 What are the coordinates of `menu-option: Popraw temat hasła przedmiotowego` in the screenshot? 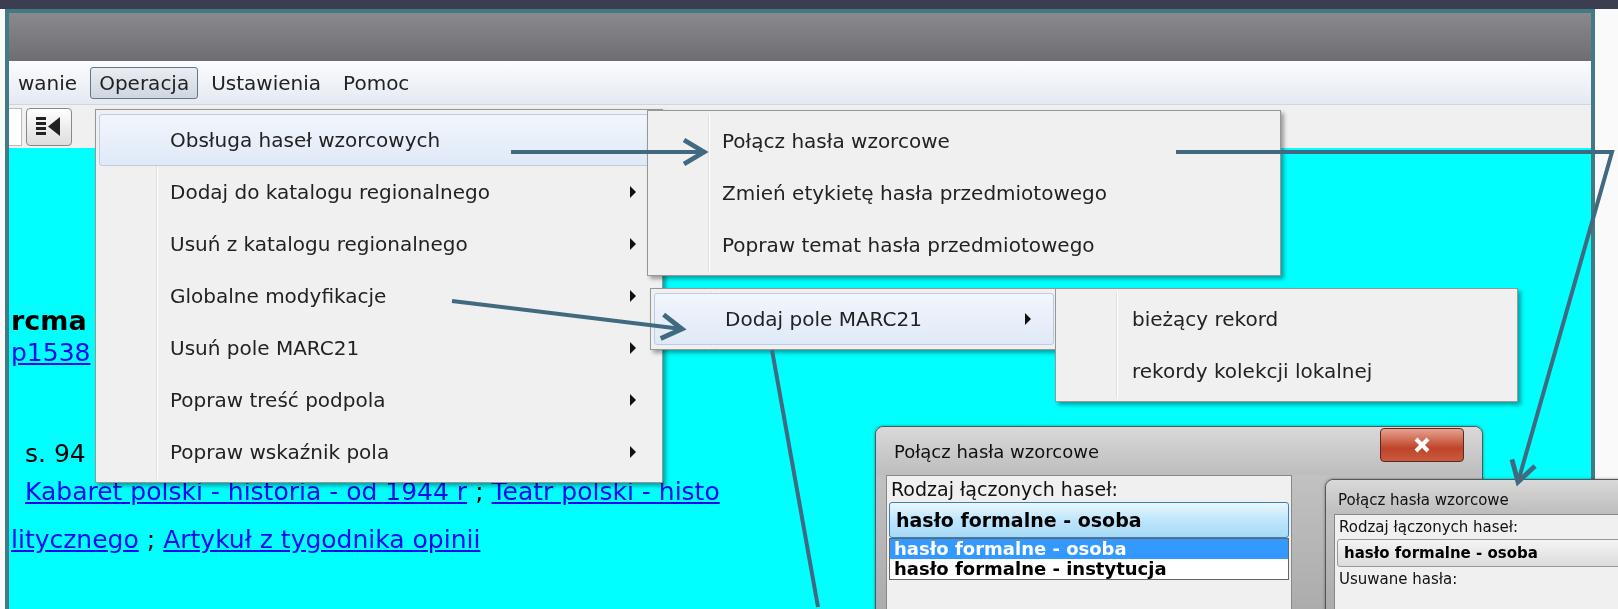 It's located at (964, 245).